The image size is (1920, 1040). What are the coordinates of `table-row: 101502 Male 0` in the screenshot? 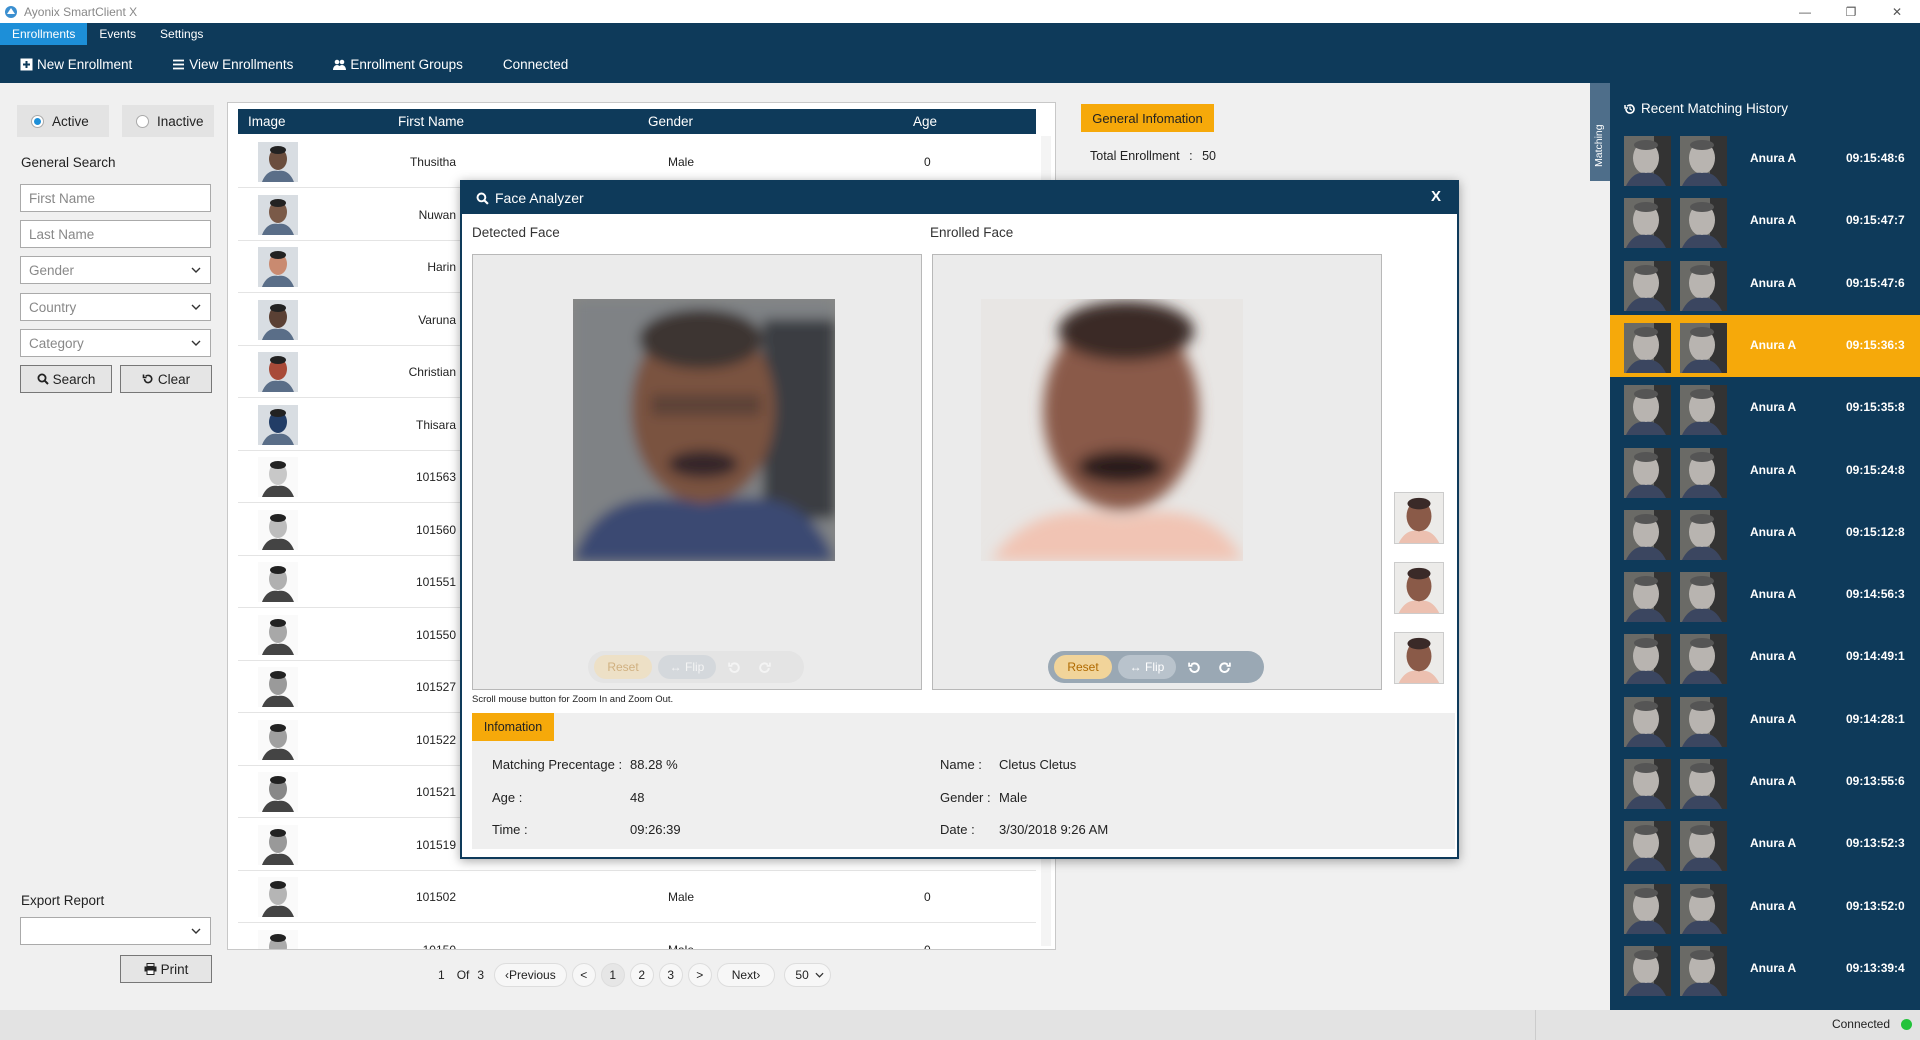 It's located at (637, 897).